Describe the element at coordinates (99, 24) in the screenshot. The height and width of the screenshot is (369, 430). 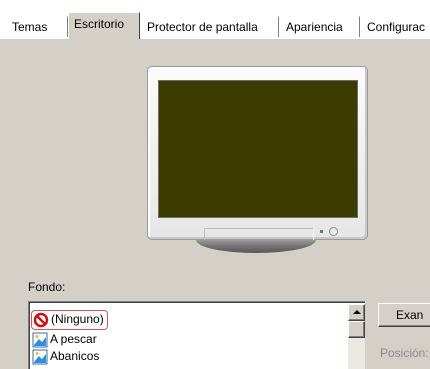
I see `tab-label: Escritorio` at that location.